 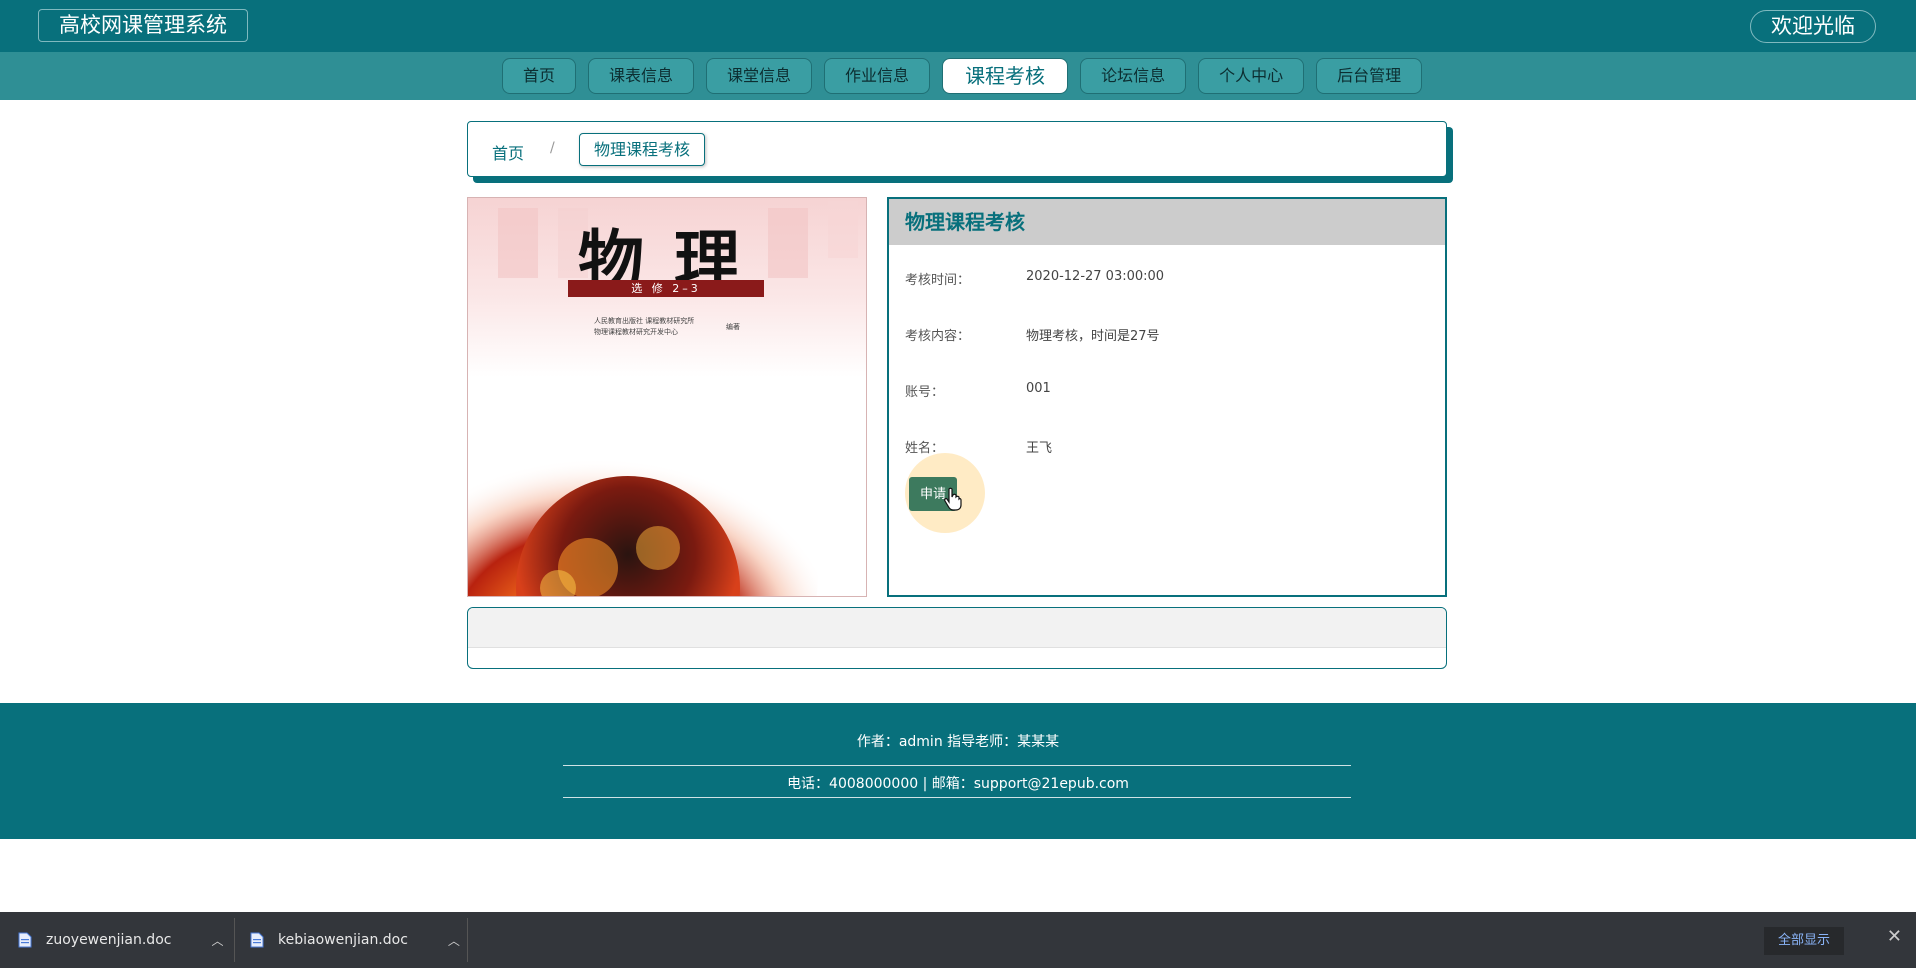 I want to click on field-value: 001, so click(x=1038, y=388).